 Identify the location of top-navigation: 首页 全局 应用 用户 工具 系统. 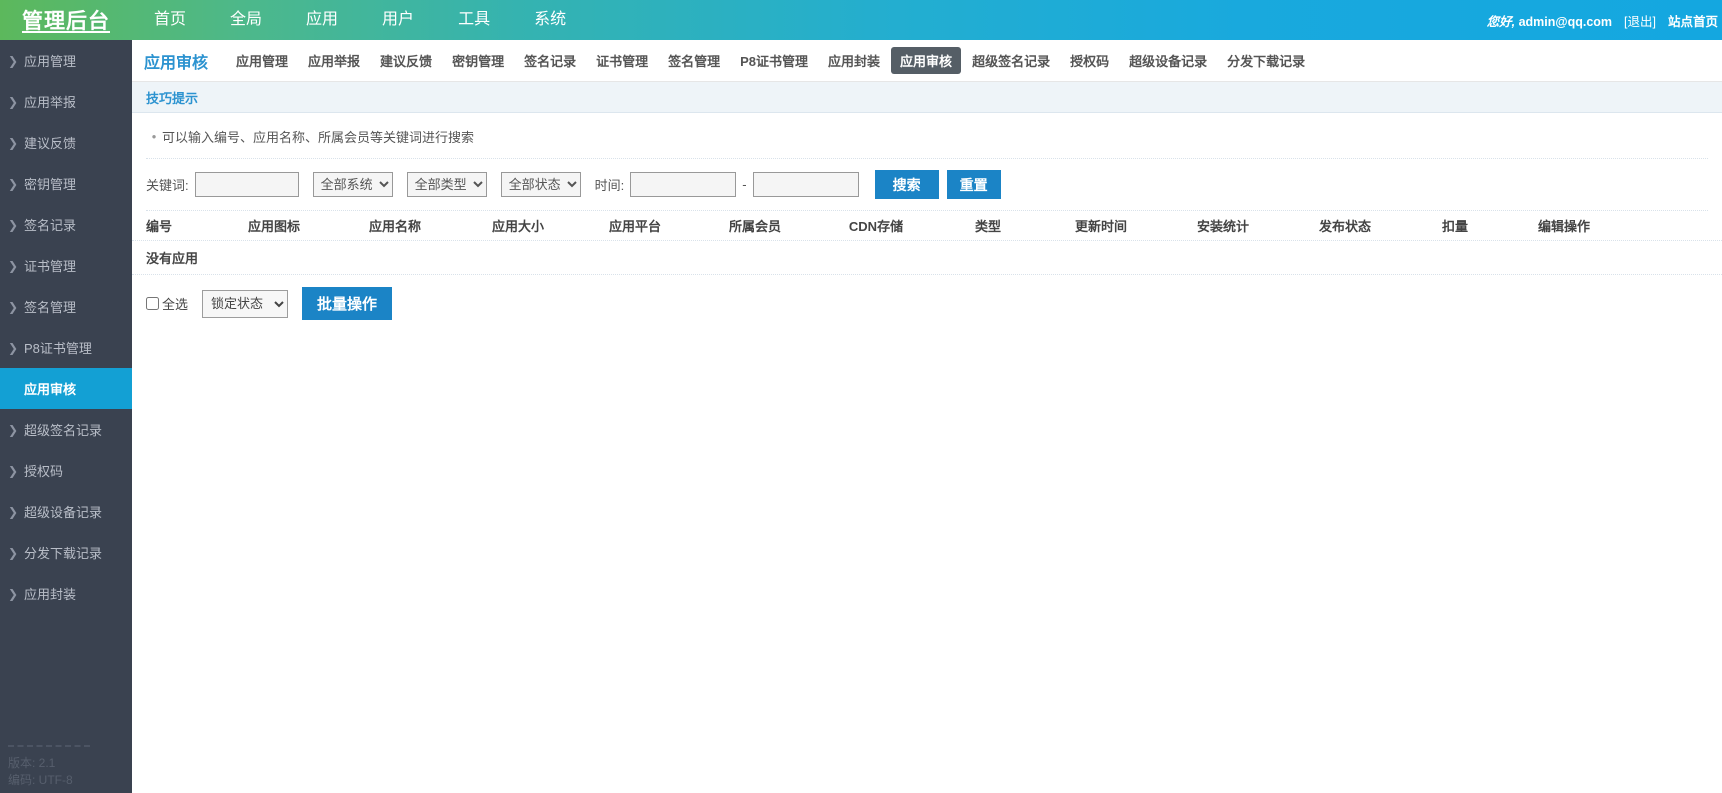
(360, 20).